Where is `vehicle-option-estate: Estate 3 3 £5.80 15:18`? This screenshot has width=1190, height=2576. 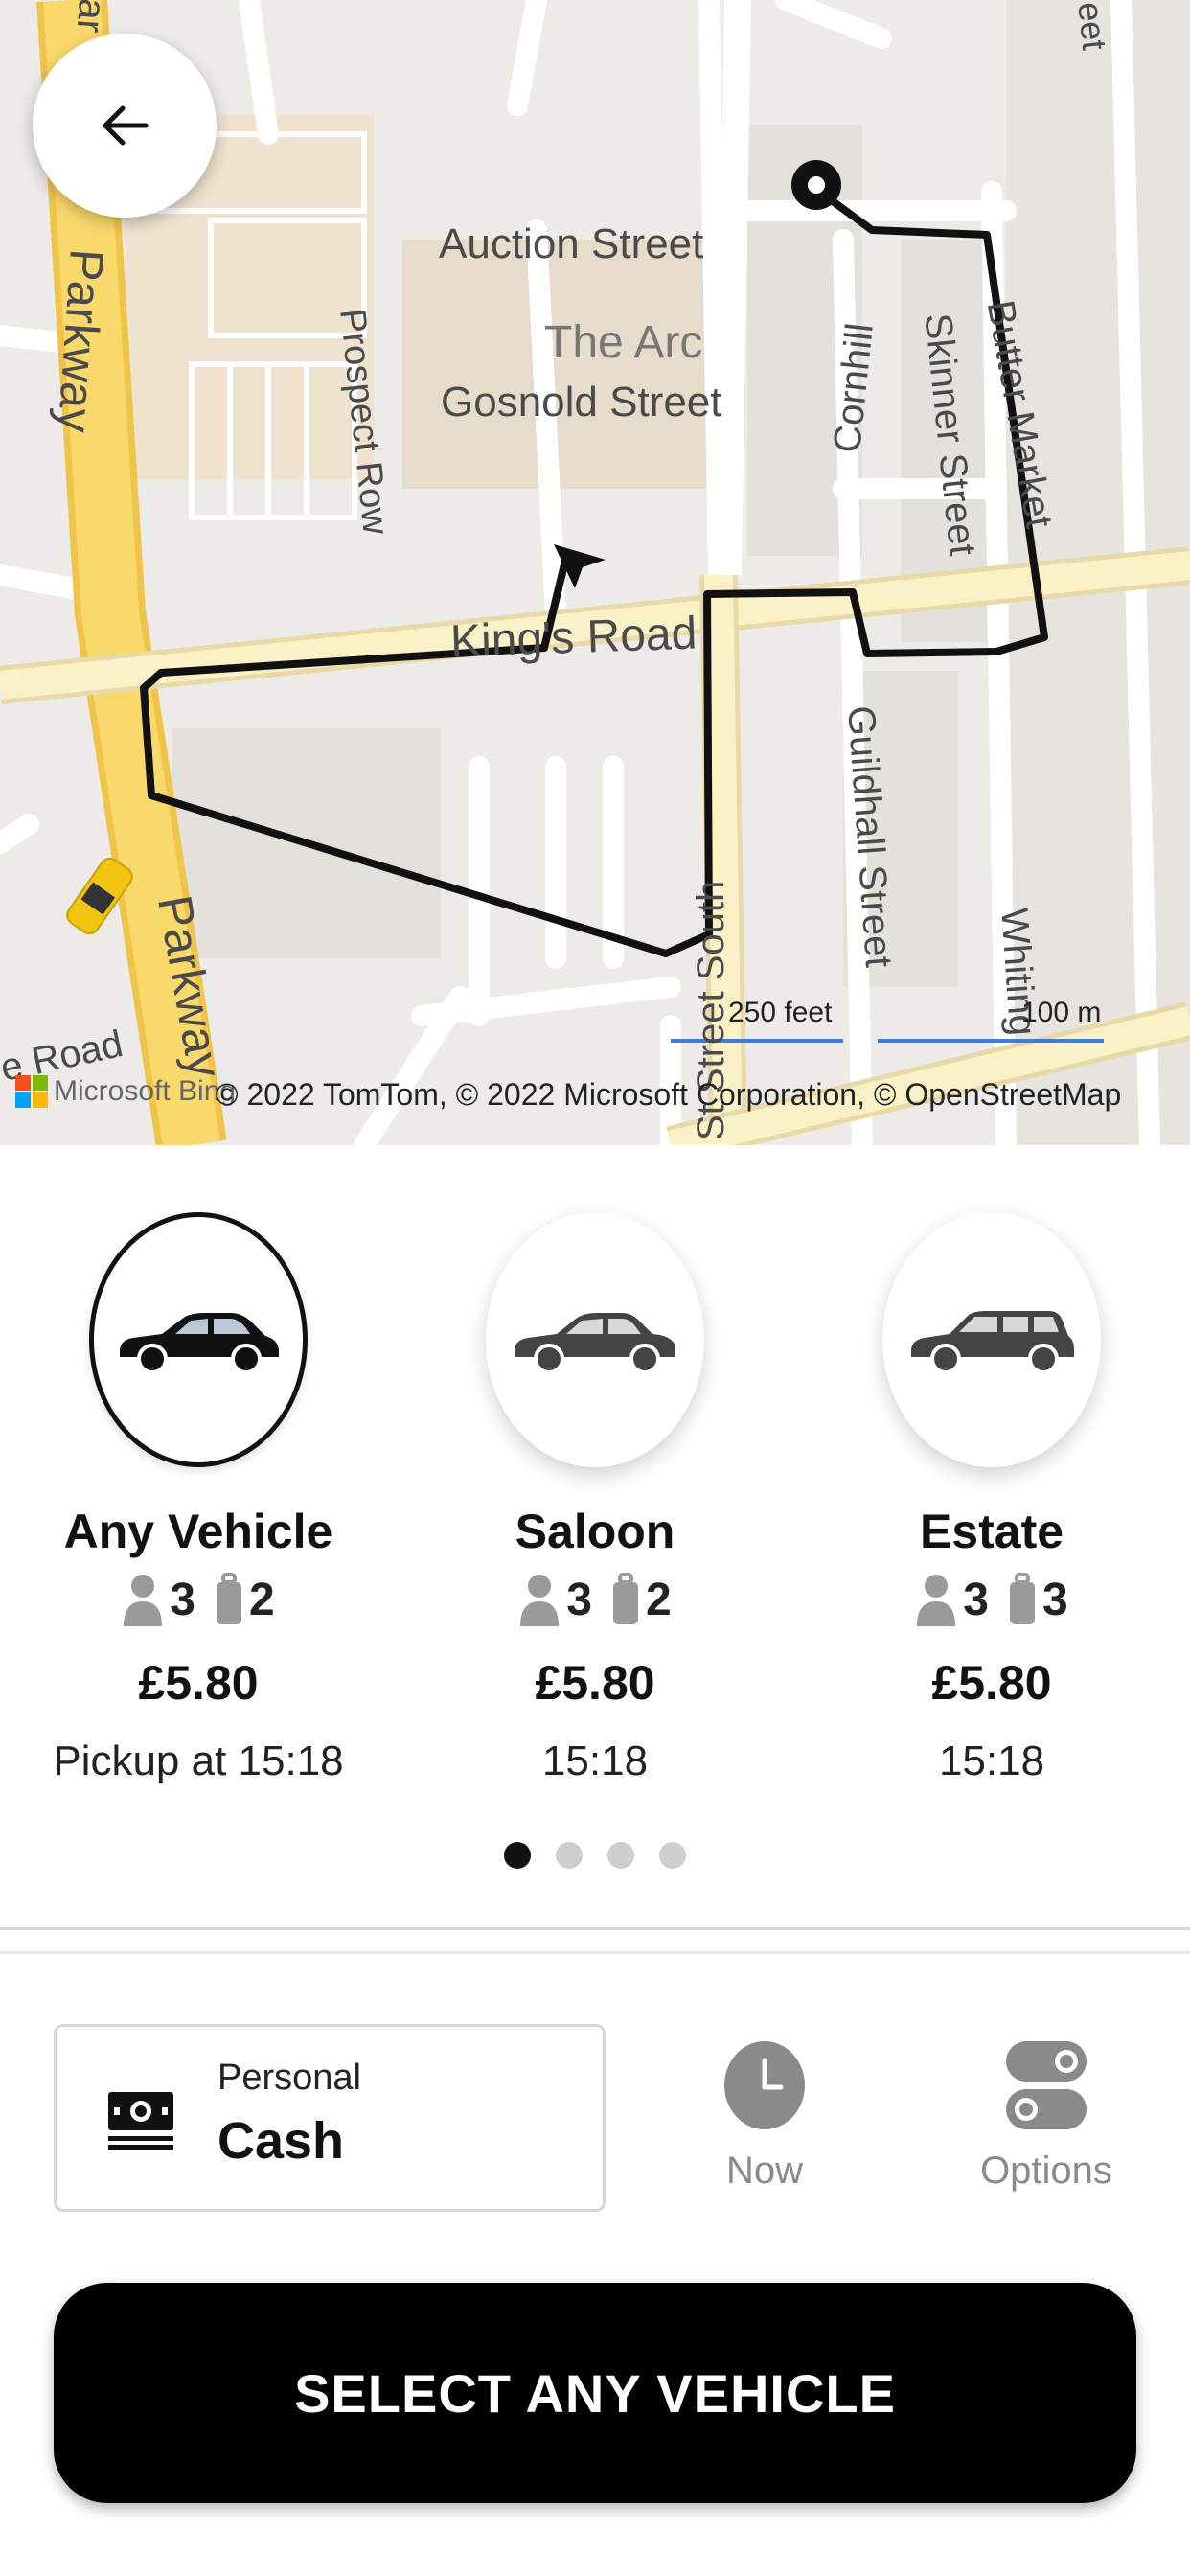 vehicle-option-estate: Estate 3 3 £5.80 15:18 is located at coordinates (991, 1498).